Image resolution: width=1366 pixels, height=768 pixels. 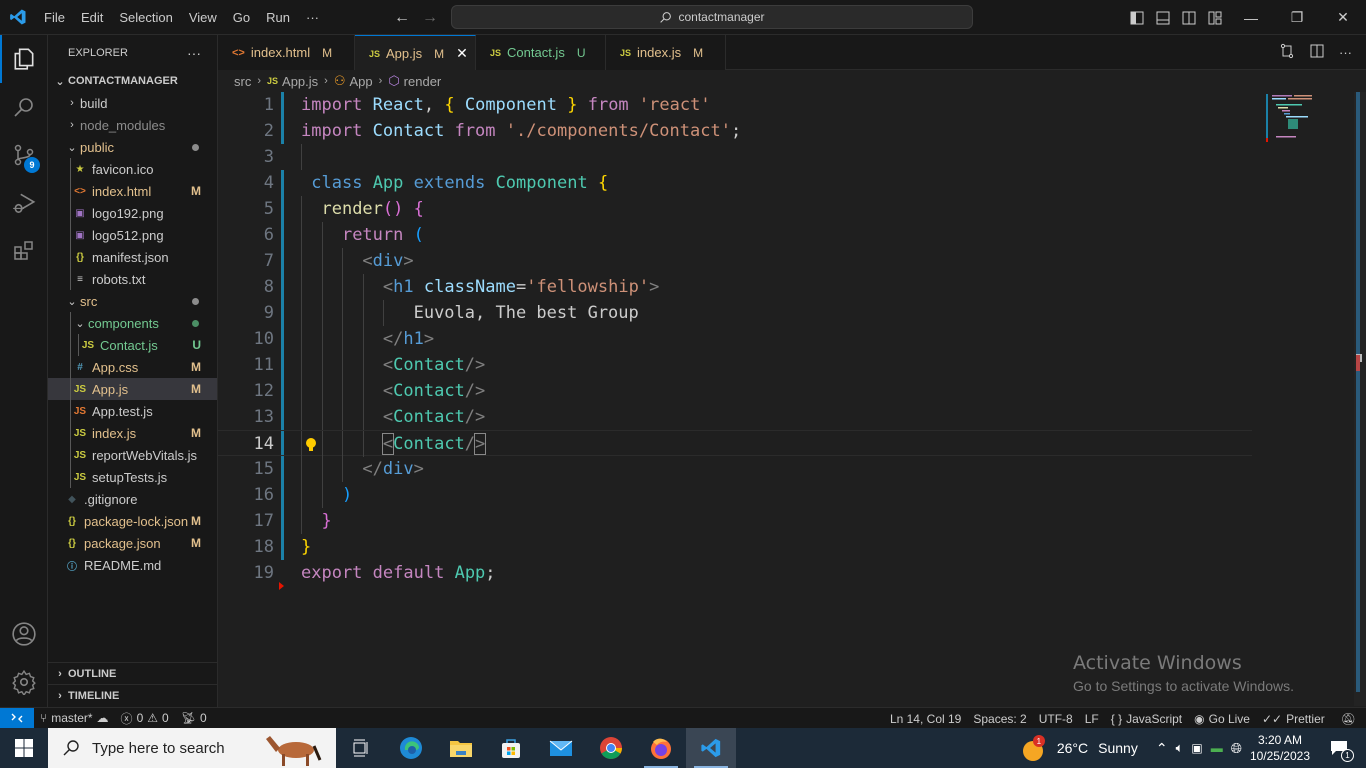 What do you see at coordinates (666, 52) in the screenshot?
I see `tab-index-js: JS index.js M` at bounding box center [666, 52].